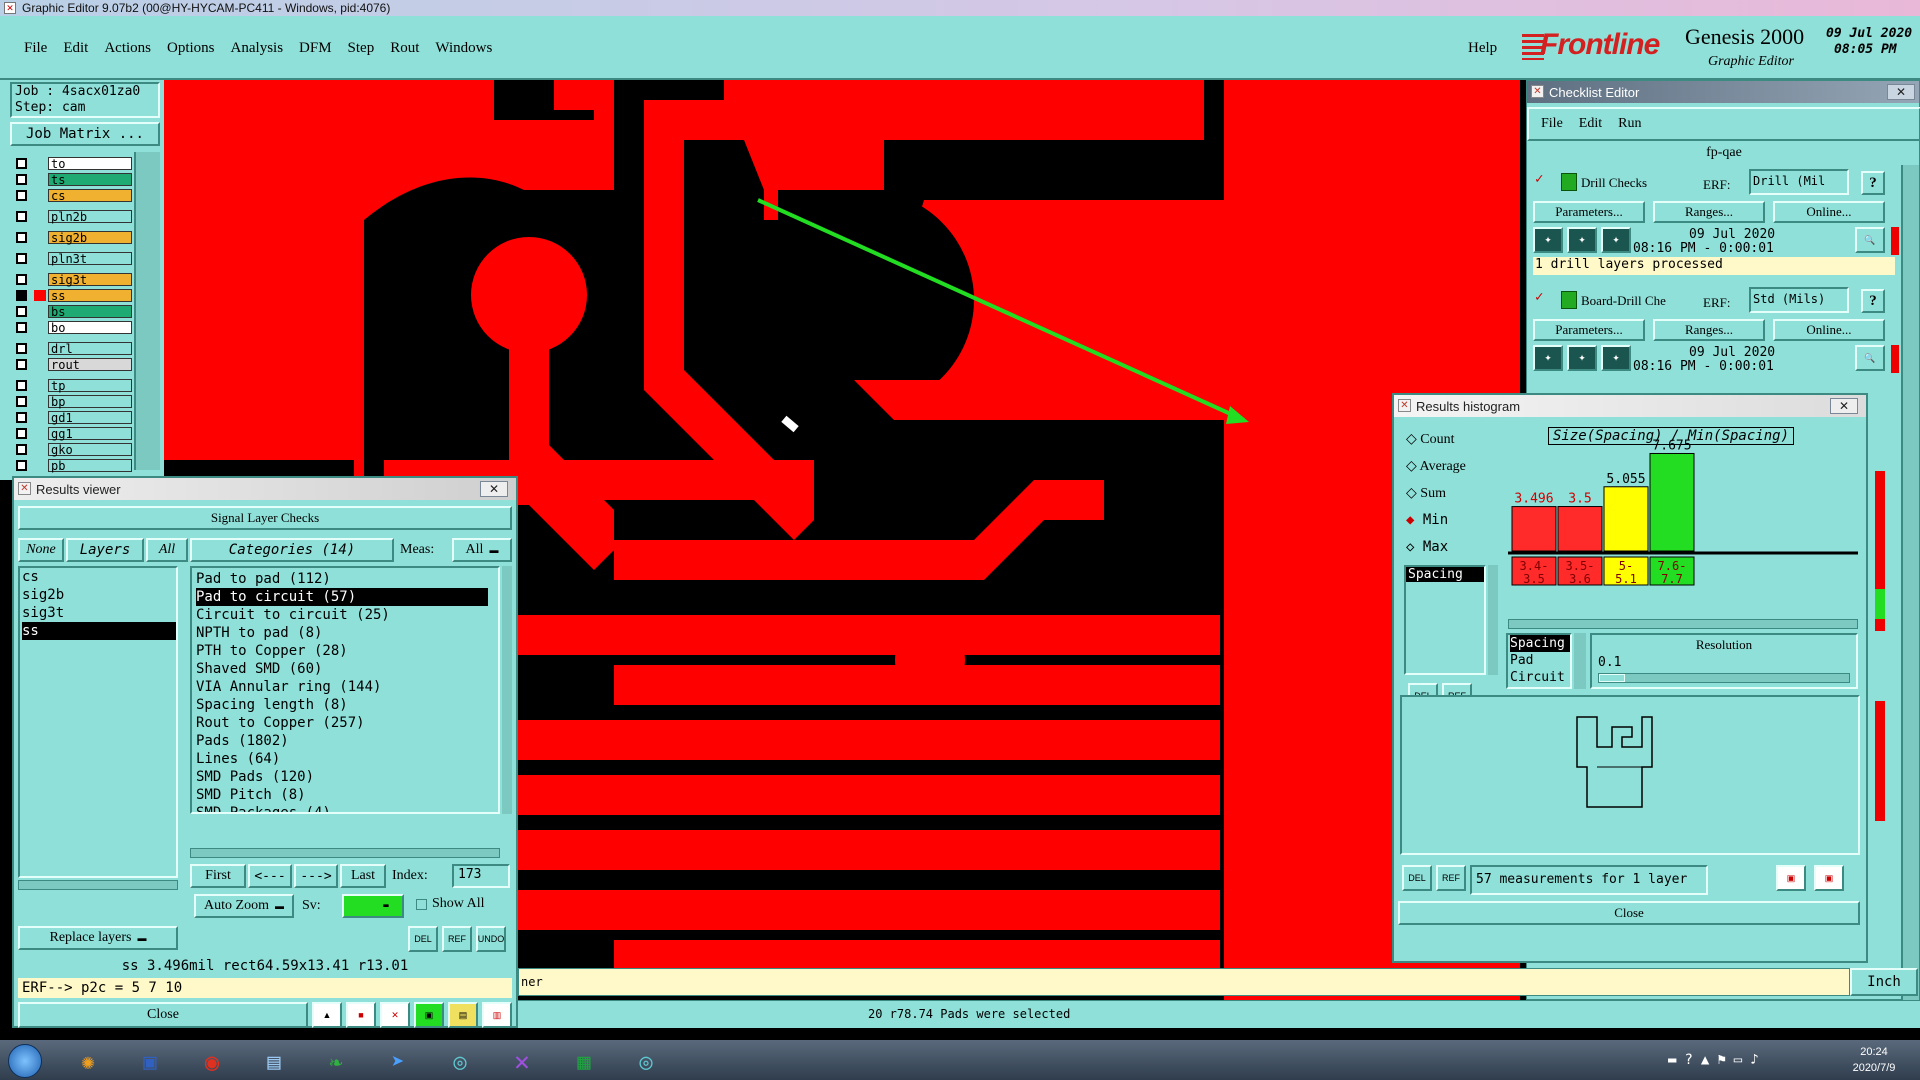  I want to click on measure-item: Pad, so click(1540, 660).